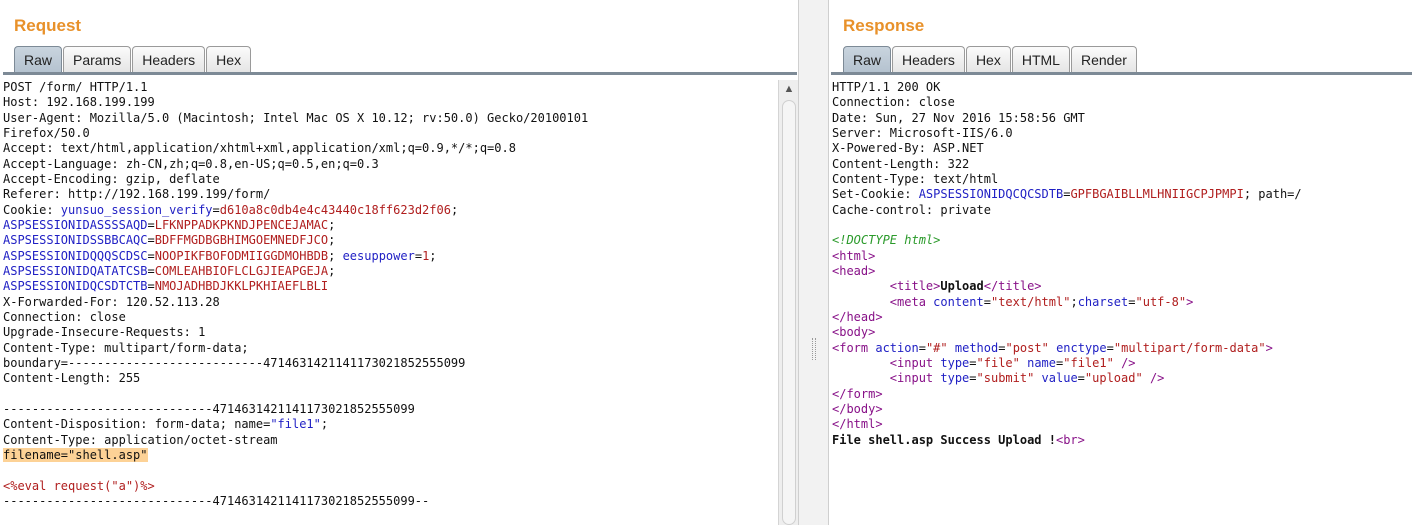  What do you see at coordinates (976, 347) in the screenshot?
I see `response-token: method` at bounding box center [976, 347].